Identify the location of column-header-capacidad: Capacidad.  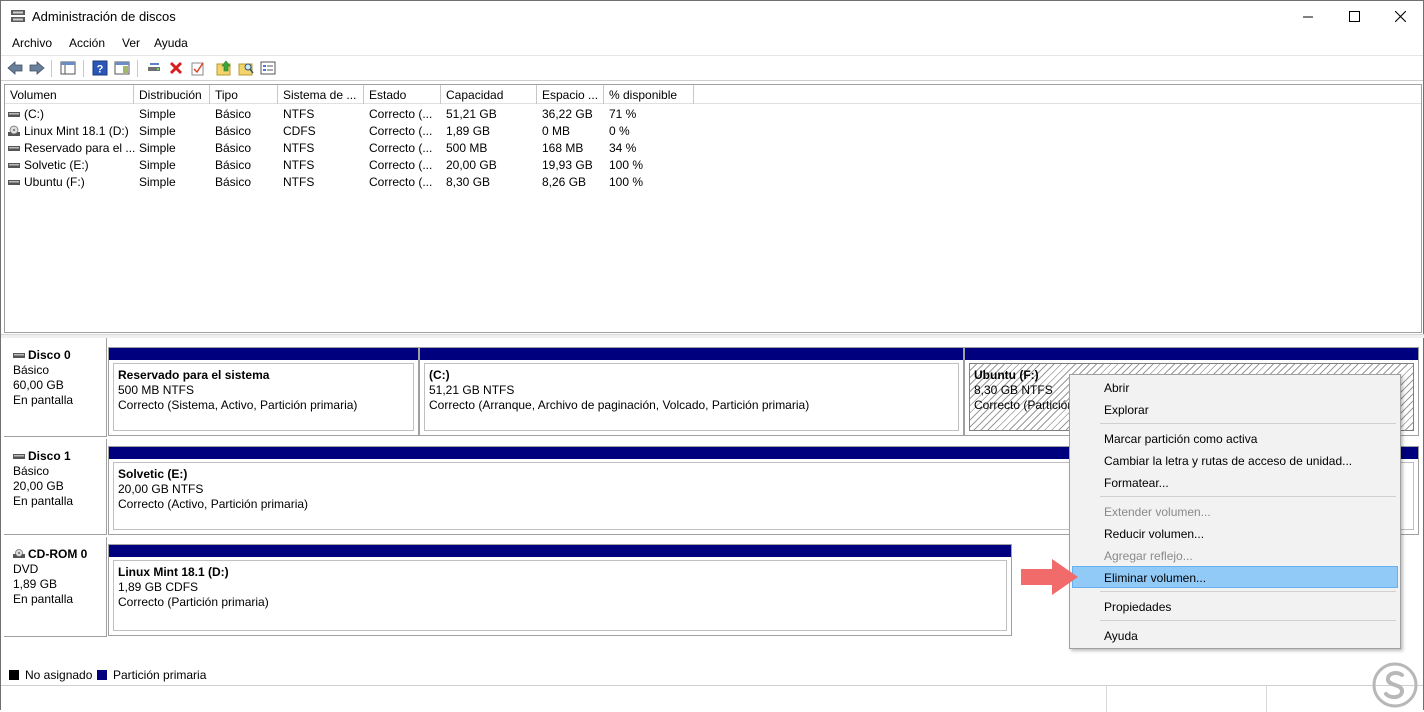
(489, 94).